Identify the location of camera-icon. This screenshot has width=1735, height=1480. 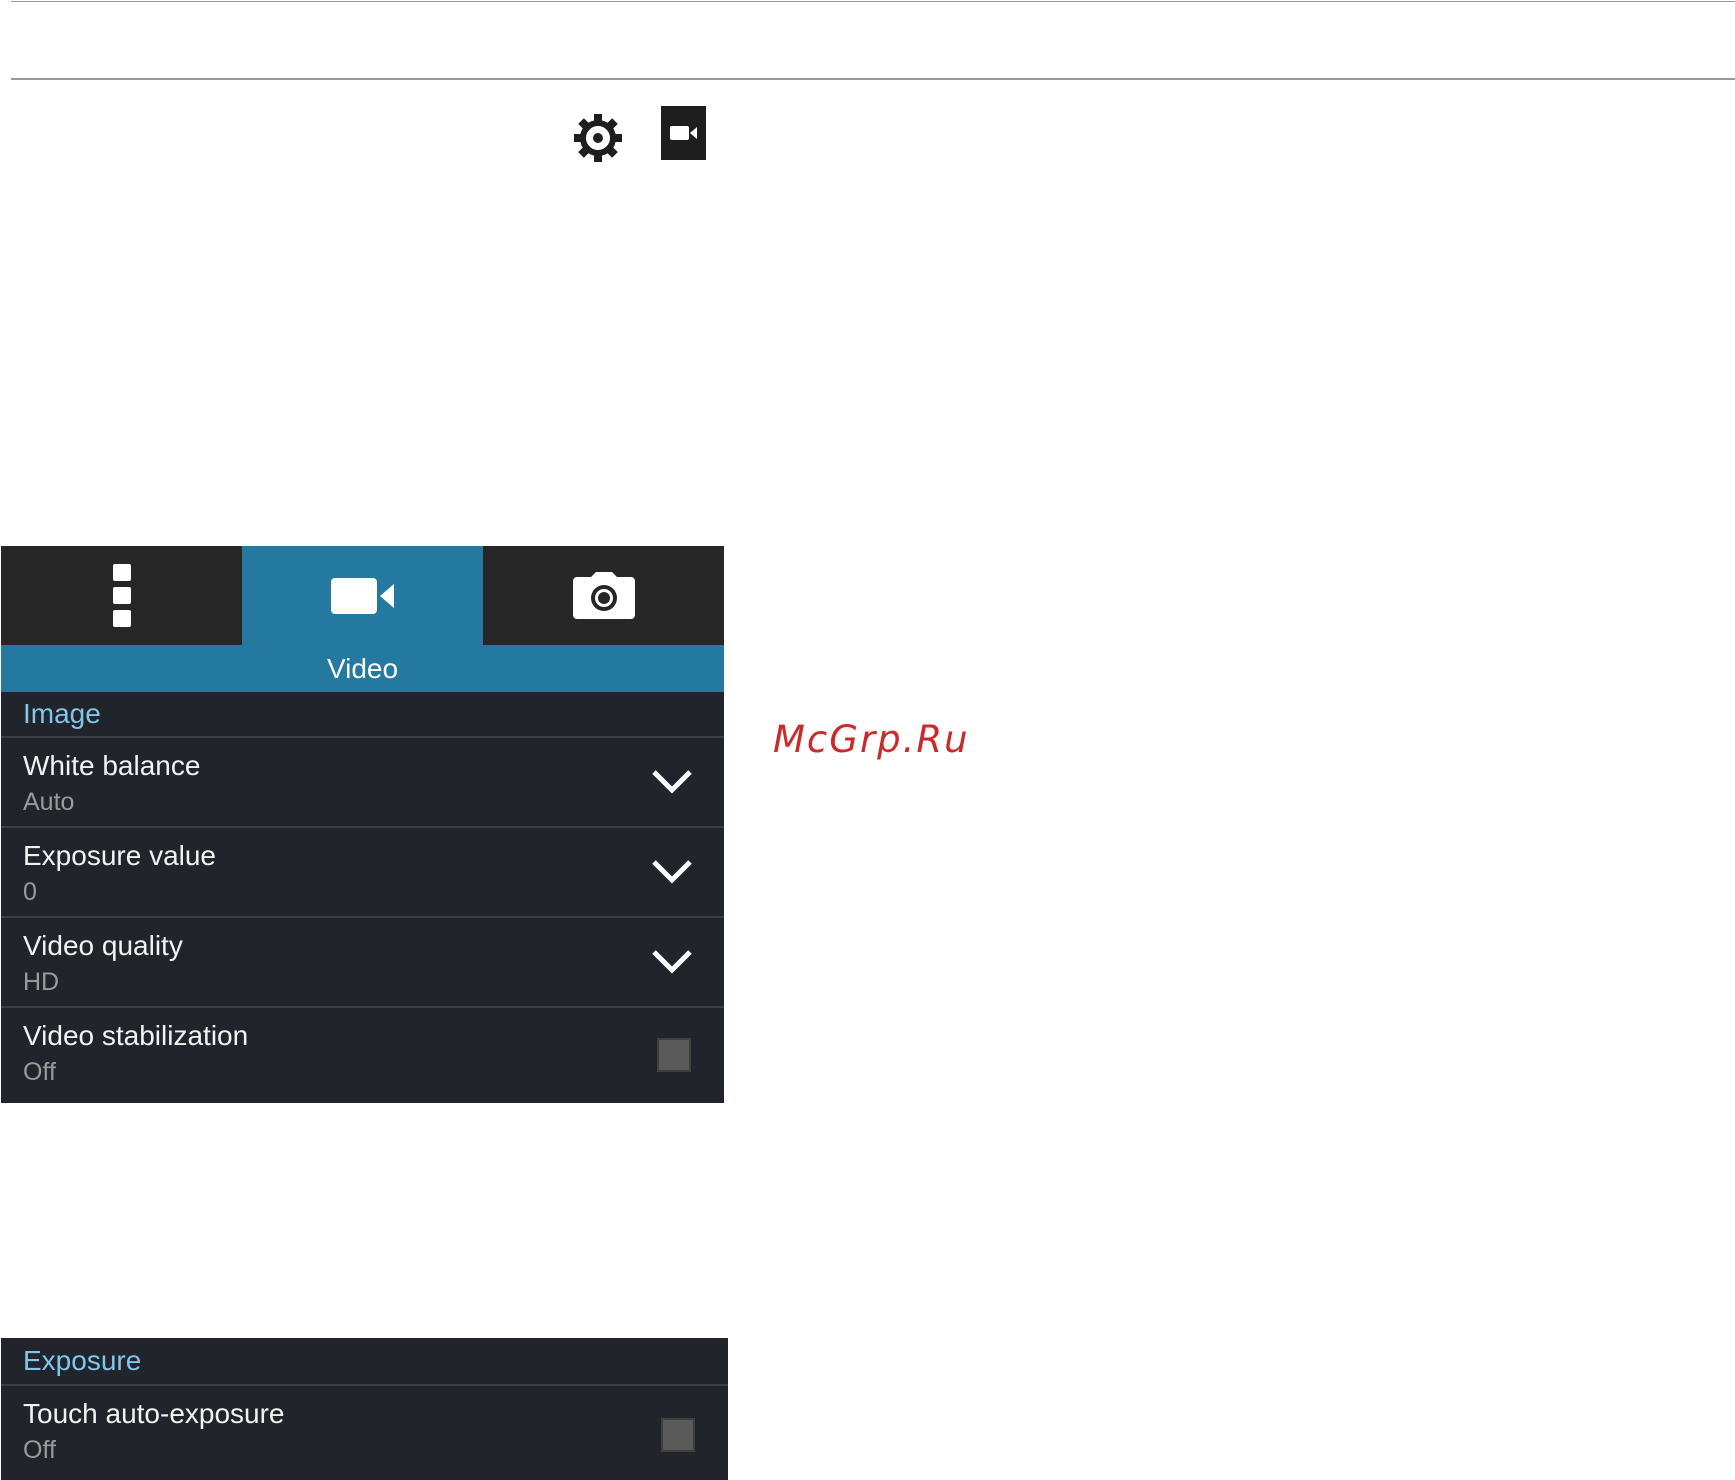
(603, 595).